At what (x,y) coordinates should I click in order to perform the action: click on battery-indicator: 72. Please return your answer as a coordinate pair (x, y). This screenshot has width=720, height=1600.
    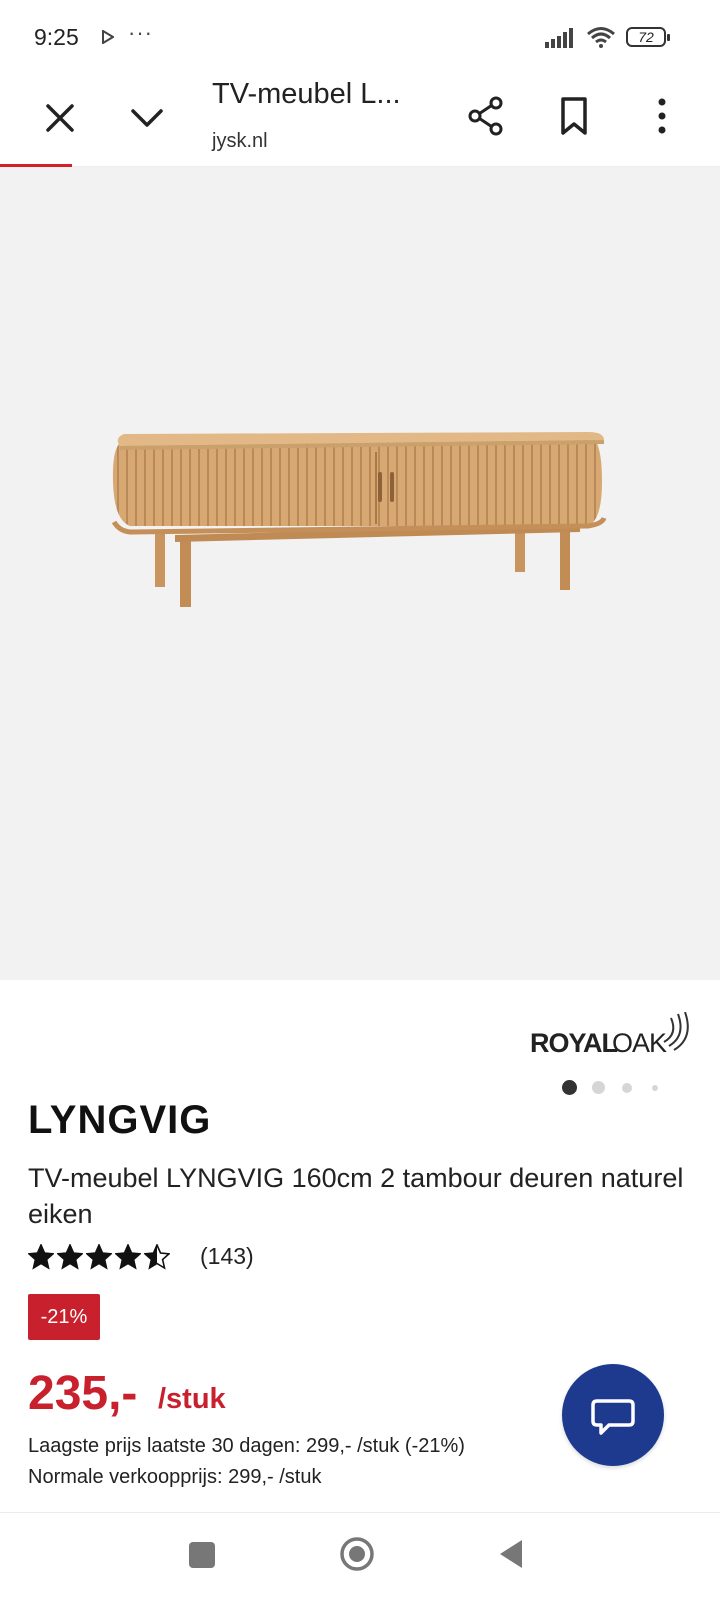
    Looking at the image, I should click on (648, 37).